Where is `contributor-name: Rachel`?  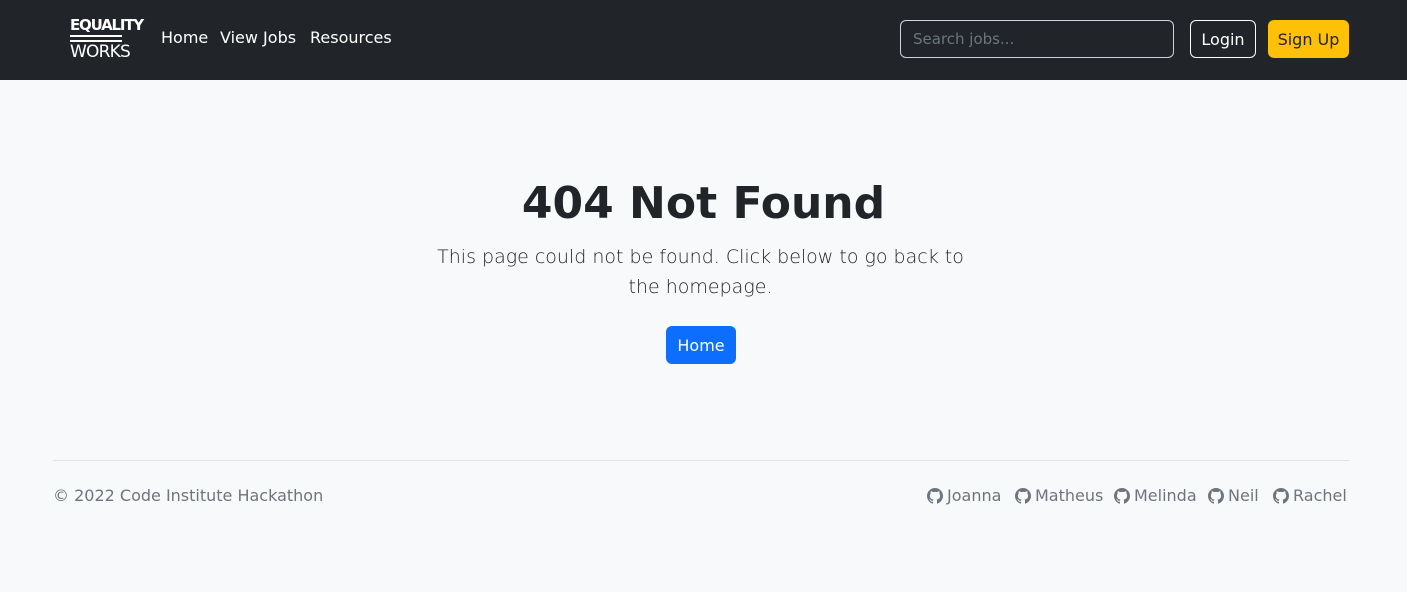 contributor-name: Rachel is located at coordinates (1320, 495).